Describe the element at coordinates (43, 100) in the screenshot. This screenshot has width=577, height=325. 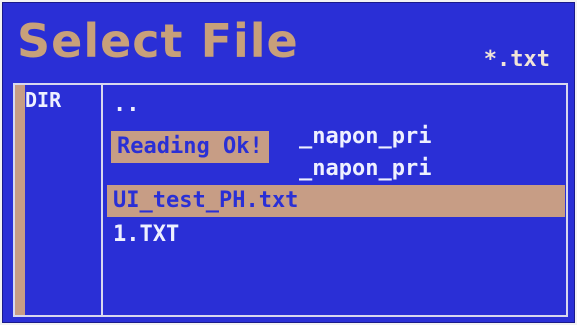
I see `dir-label: DIR` at that location.